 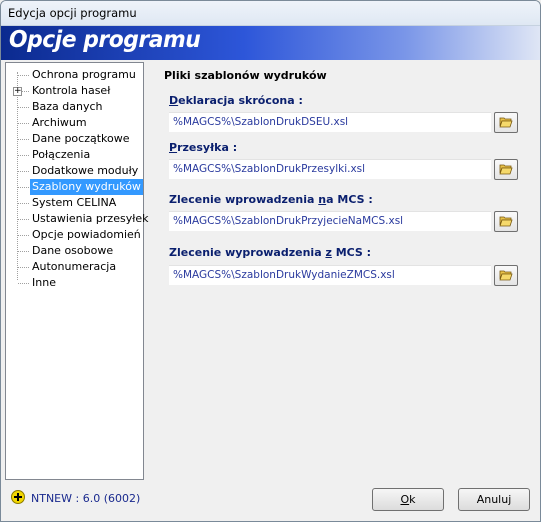 I want to click on tree-item: Archiwum, so click(x=59, y=123).